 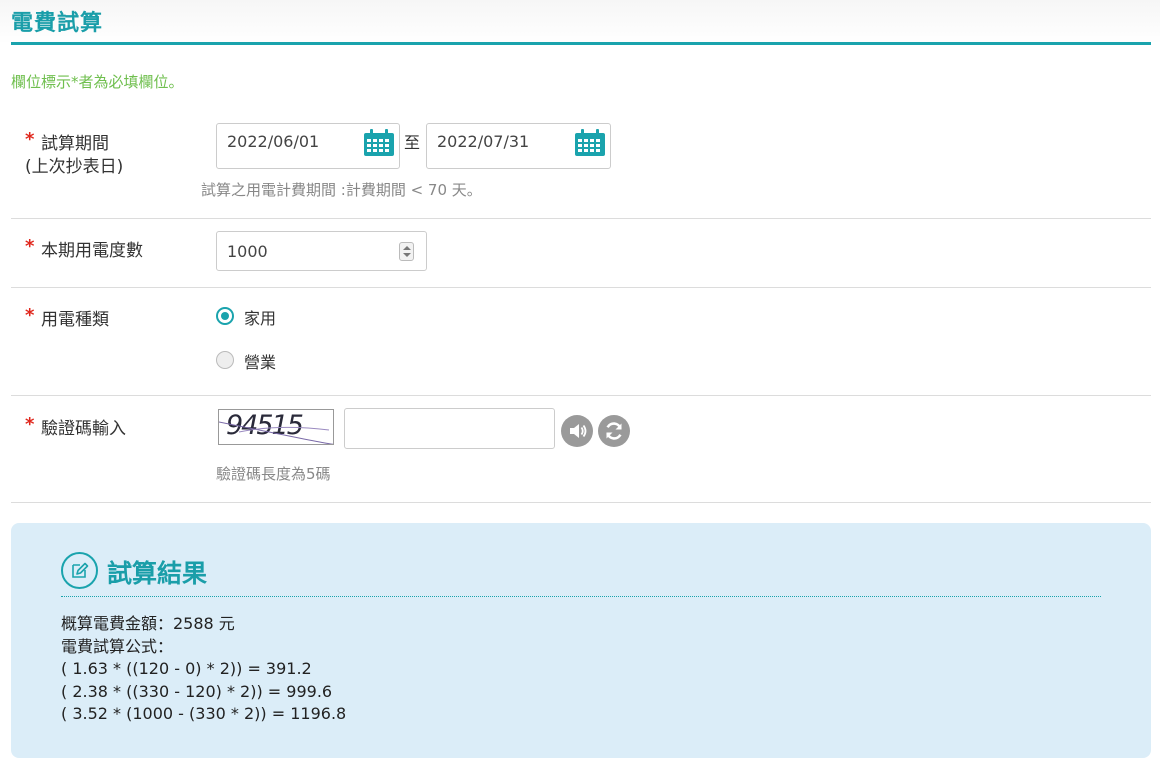 I want to click on end-date-input: 2022/07/31, so click(x=518, y=146).